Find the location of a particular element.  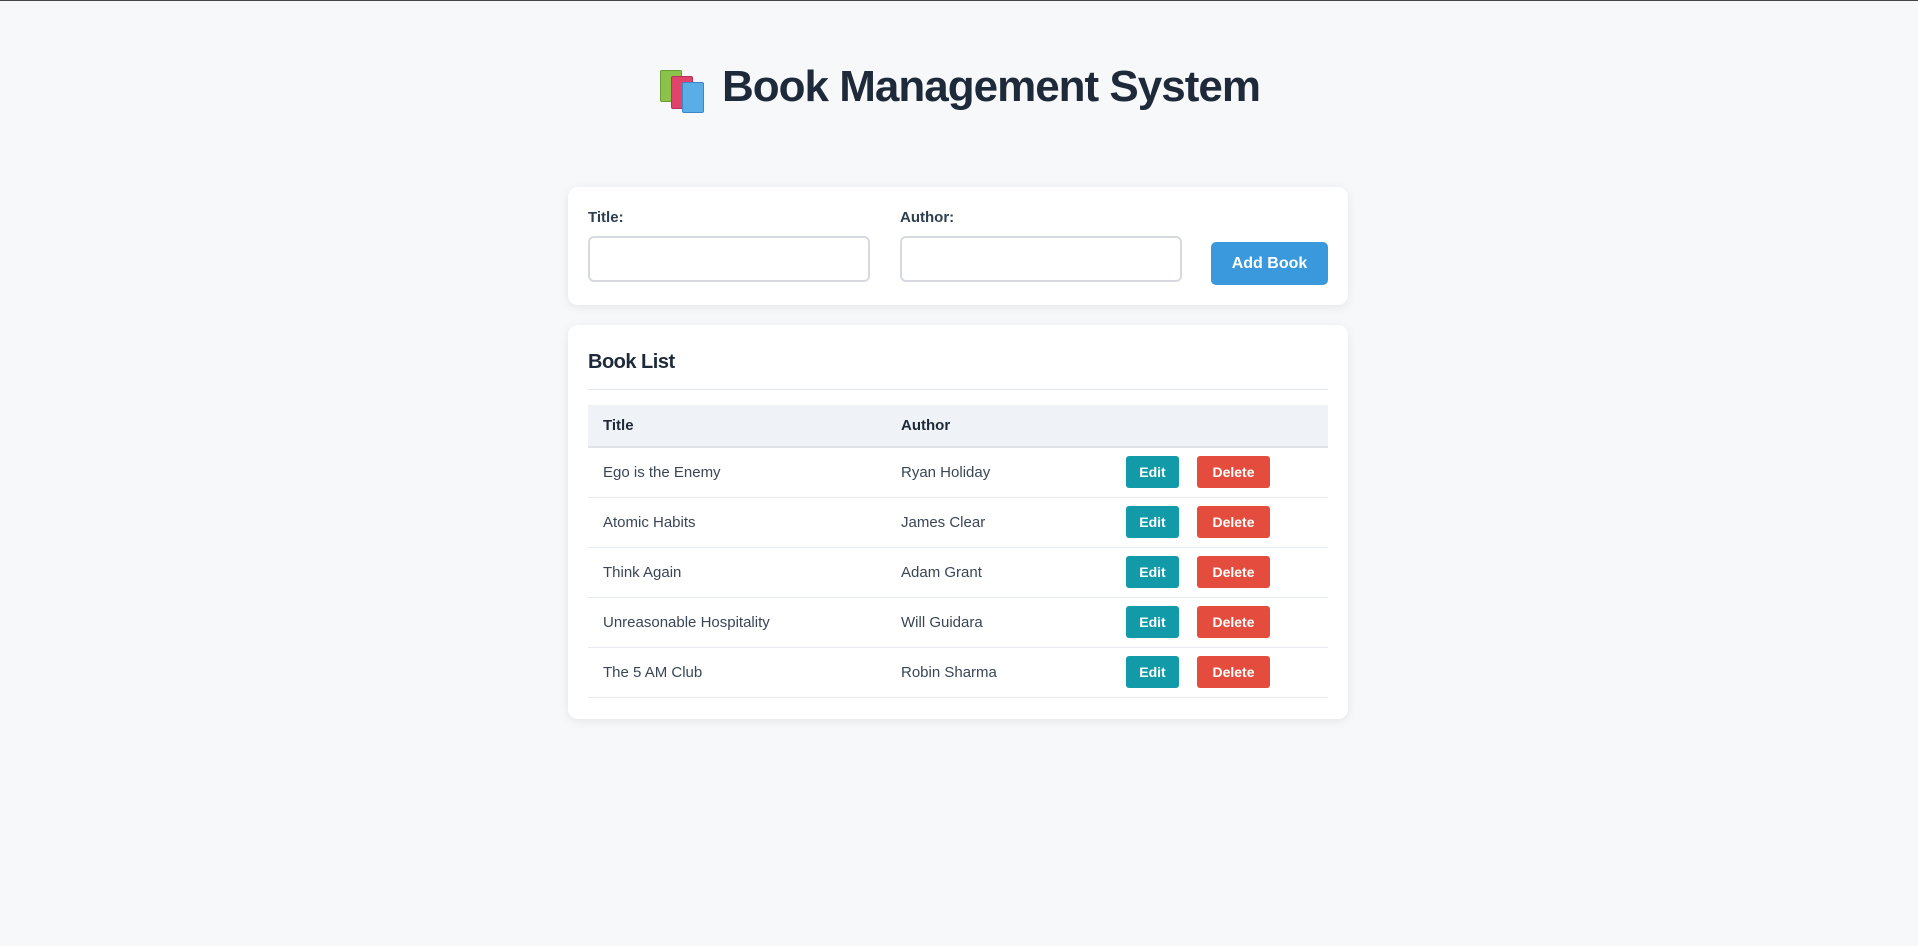

book-title-cell: Think Again is located at coordinates (642, 572).